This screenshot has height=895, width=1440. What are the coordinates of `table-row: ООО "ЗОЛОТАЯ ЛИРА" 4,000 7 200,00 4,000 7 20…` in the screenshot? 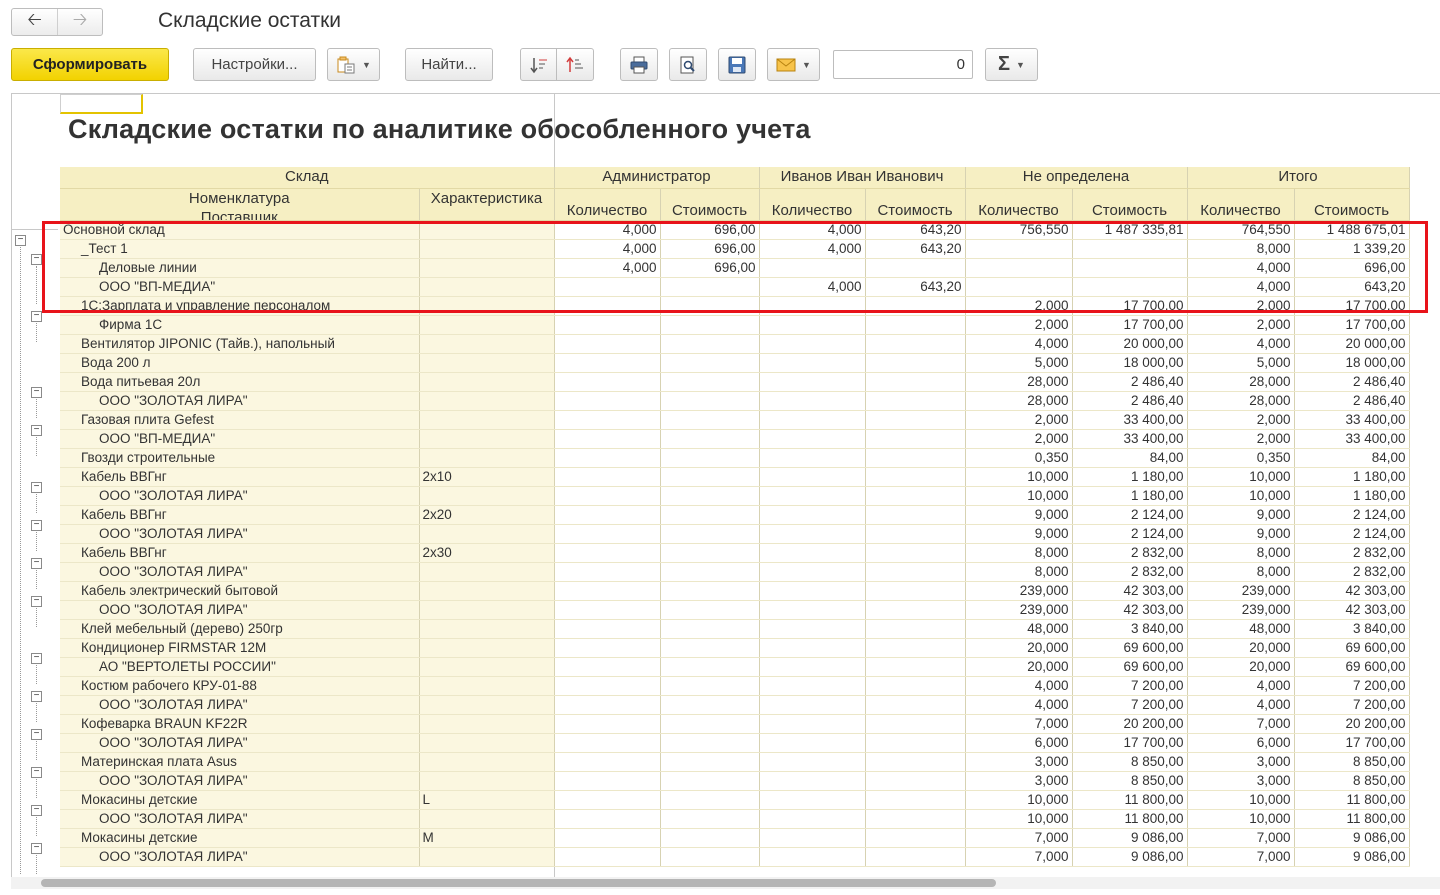 It's located at (735, 705).